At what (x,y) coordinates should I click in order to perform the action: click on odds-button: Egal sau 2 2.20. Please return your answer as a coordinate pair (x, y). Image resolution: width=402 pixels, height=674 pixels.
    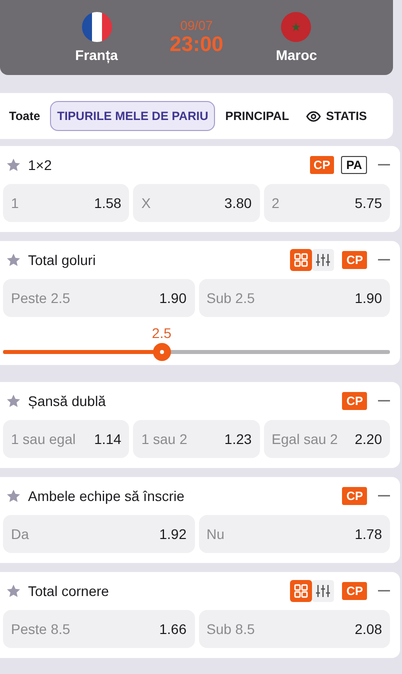
    Looking at the image, I should click on (327, 439).